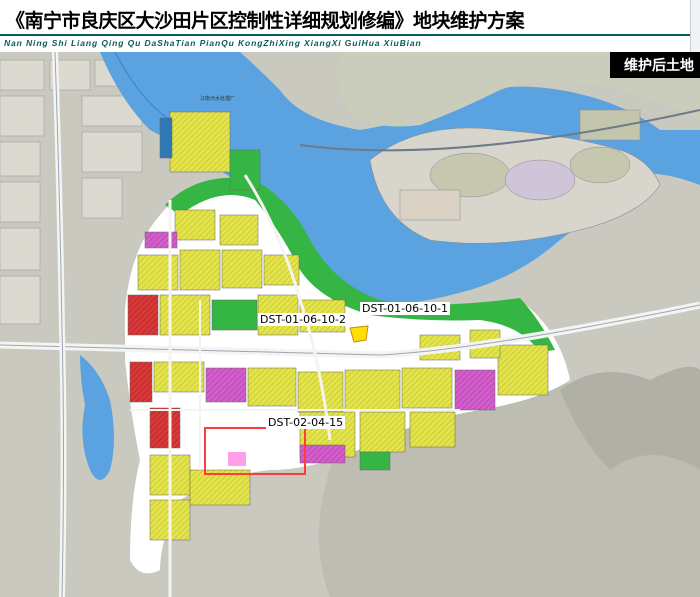 Image resolution: width=700 pixels, height=597 pixels. What do you see at coordinates (655, 65) in the screenshot?
I see `panel-label: 维护后土地` at bounding box center [655, 65].